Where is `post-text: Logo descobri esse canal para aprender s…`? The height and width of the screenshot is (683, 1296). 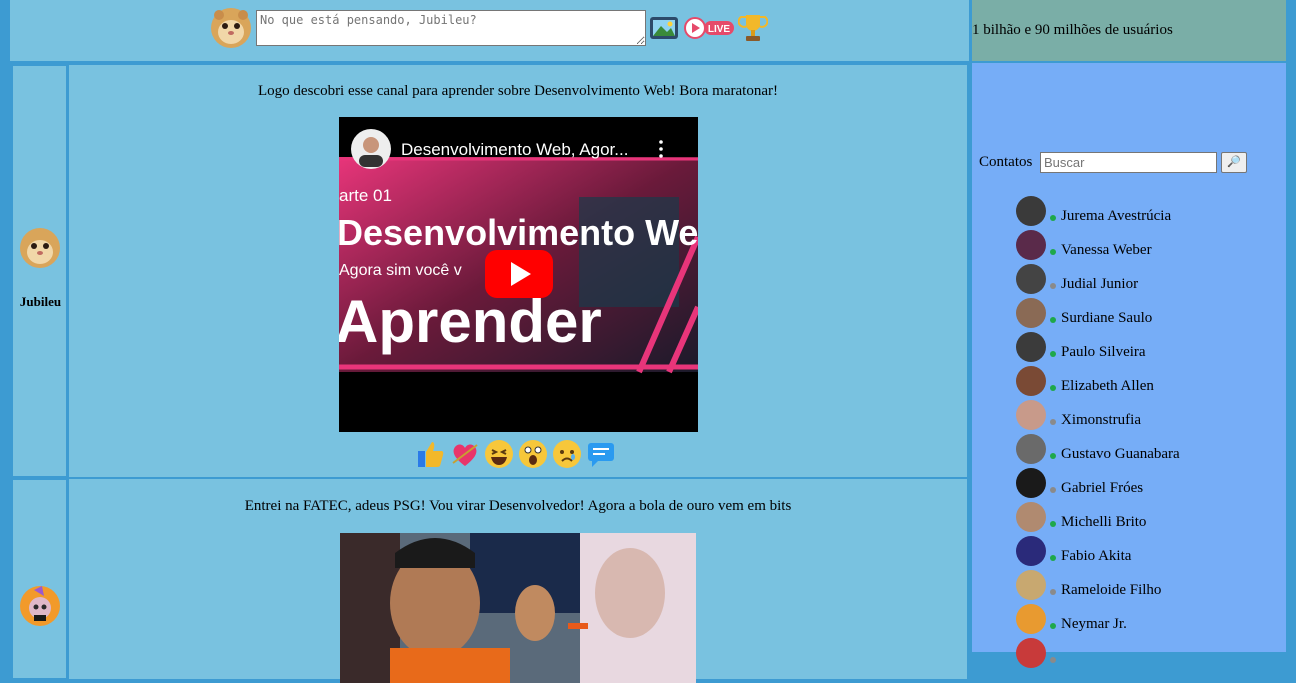
post-text: Logo descobri esse canal para aprender s… is located at coordinates (518, 91).